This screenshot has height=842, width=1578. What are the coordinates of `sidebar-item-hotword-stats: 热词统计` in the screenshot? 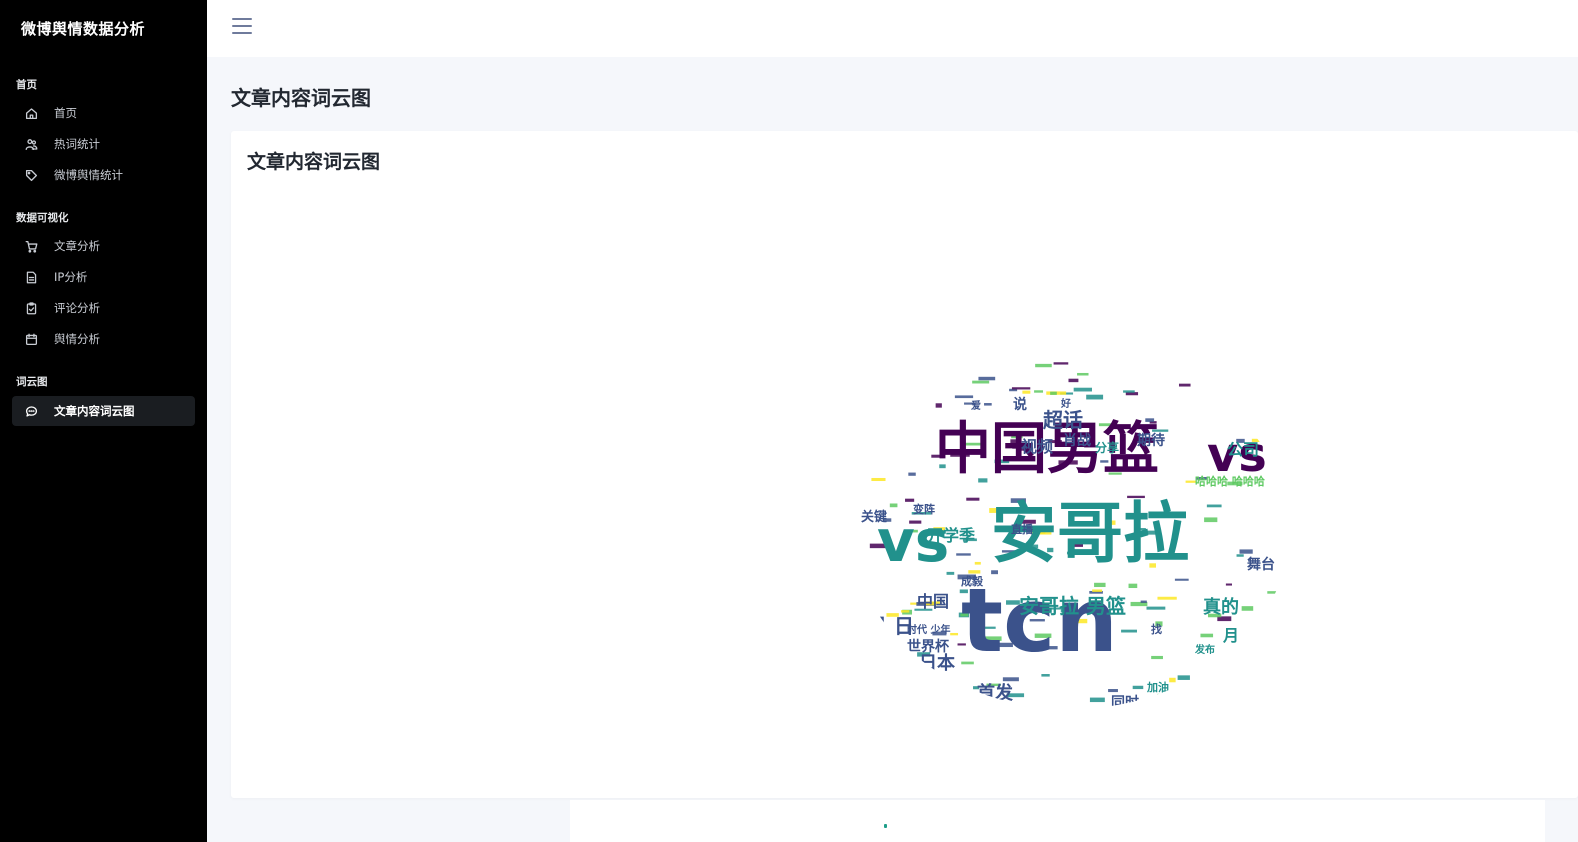 It's located at (103, 144).